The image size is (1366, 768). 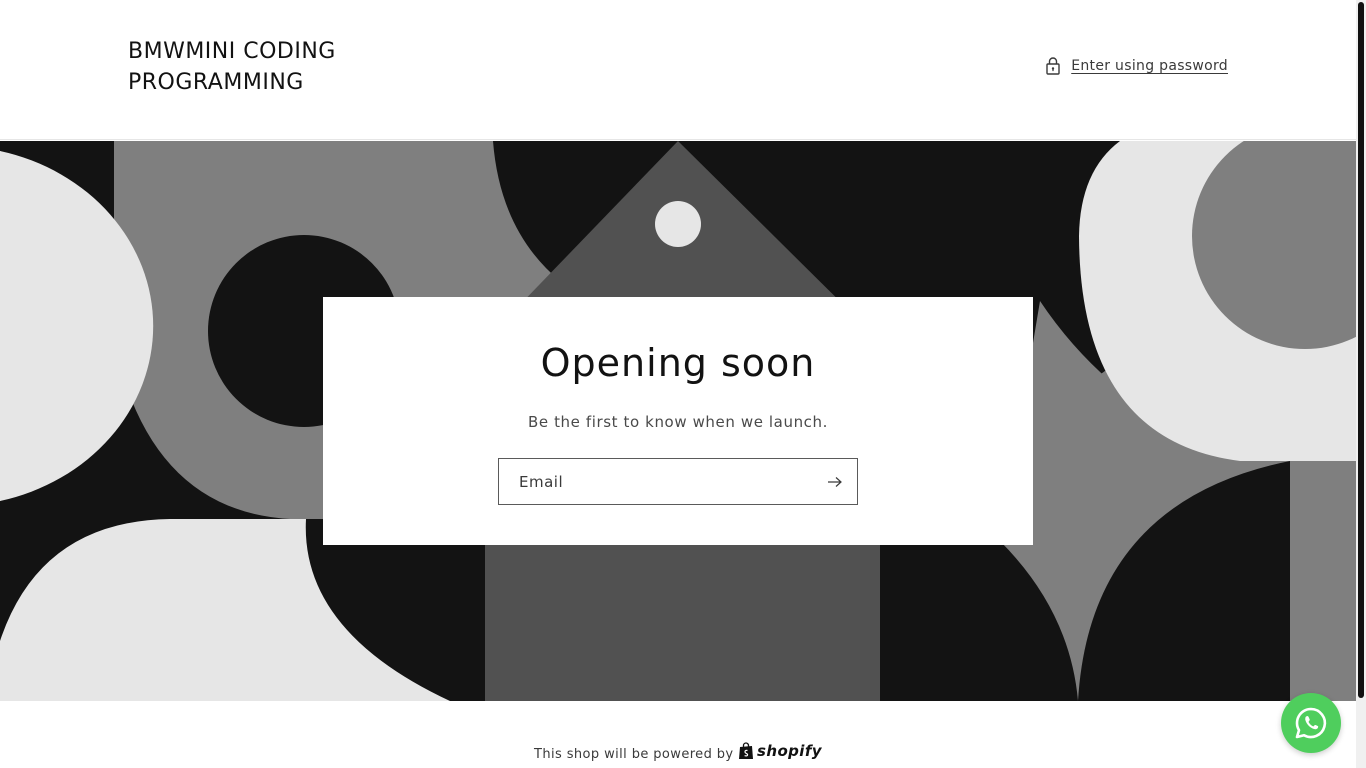 I want to click on store-name-line2: PROGRAMMING, so click(x=258, y=82).